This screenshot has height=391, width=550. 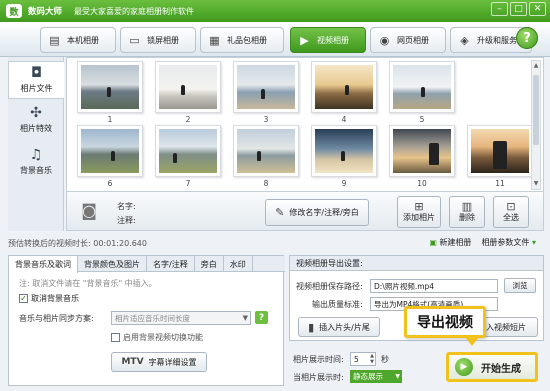 I want to click on checkbox-icon, so click(x=115, y=337).